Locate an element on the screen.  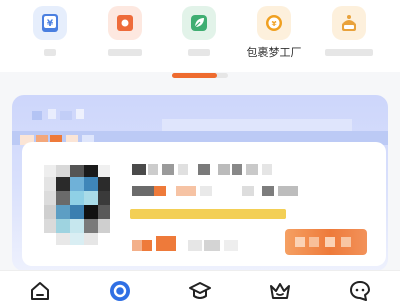
card-progress-bar is located at coordinates (208, 214).